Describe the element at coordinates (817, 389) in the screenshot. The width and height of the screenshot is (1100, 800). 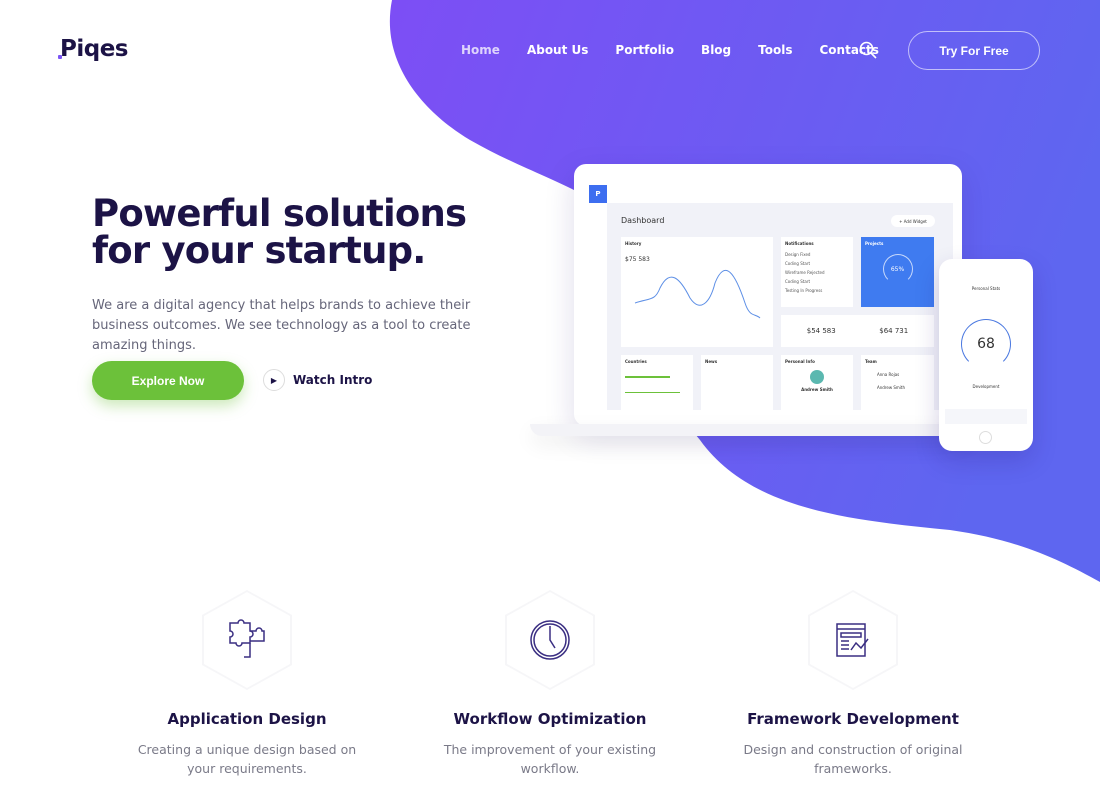
I see `person-name: Andrew Smith` at that location.